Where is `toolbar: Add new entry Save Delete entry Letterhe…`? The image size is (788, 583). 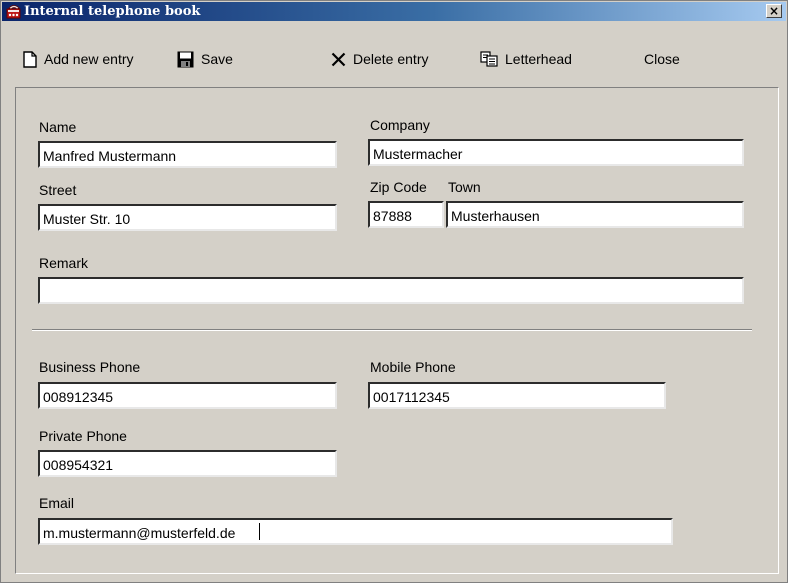 toolbar: Add new entry Save Delete entry Letterhe… is located at coordinates (394, 60).